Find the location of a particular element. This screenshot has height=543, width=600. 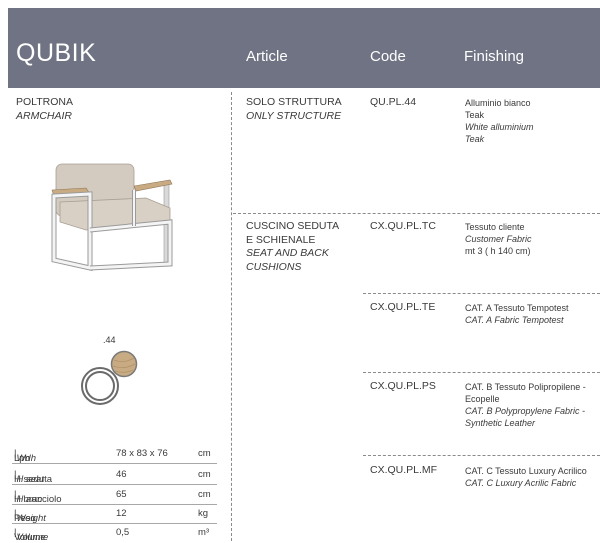

spec-value: 12 is located at coordinates (121, 513).